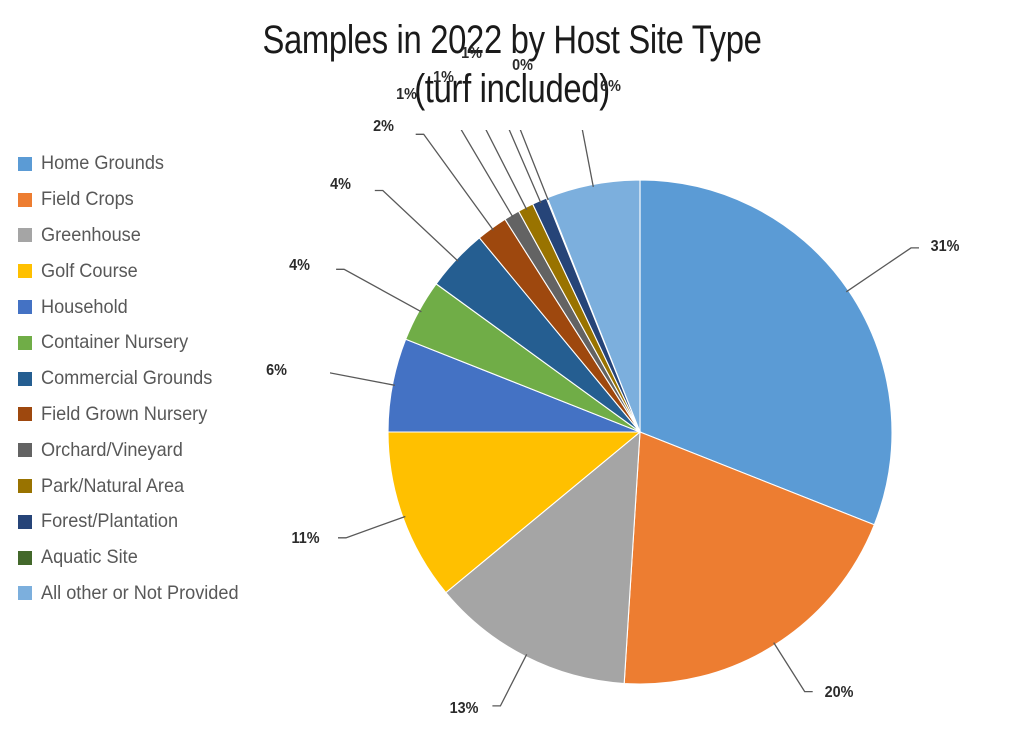 The image size is (1024, 744). Describe the element at coordinates (84, 306) in the screenshot. I see `legend-item-label: Household` at that location.